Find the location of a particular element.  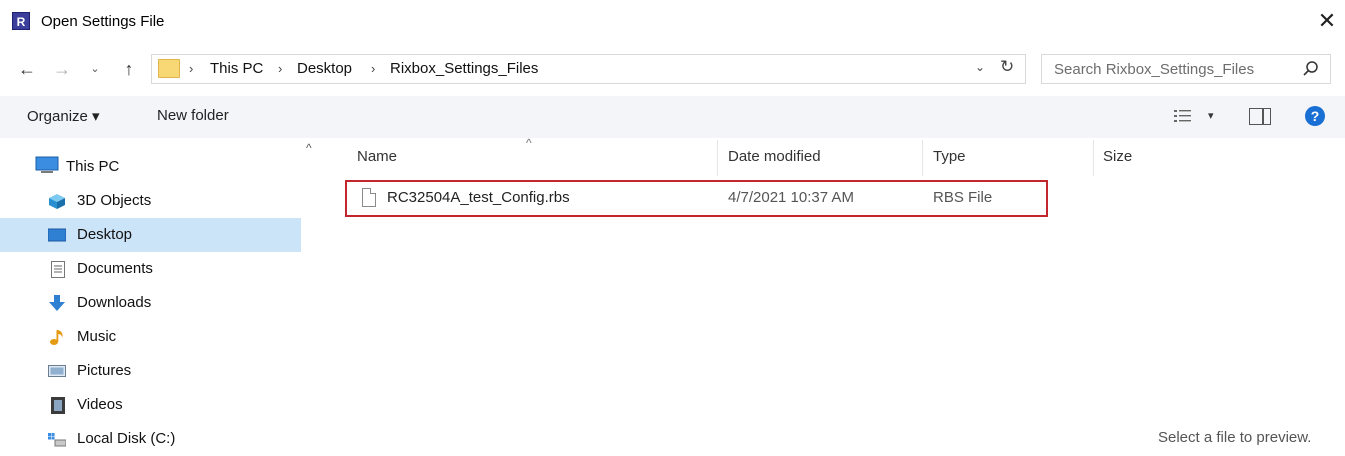

column-header-date-modified: Date modified is located at coordinates (774, 156).